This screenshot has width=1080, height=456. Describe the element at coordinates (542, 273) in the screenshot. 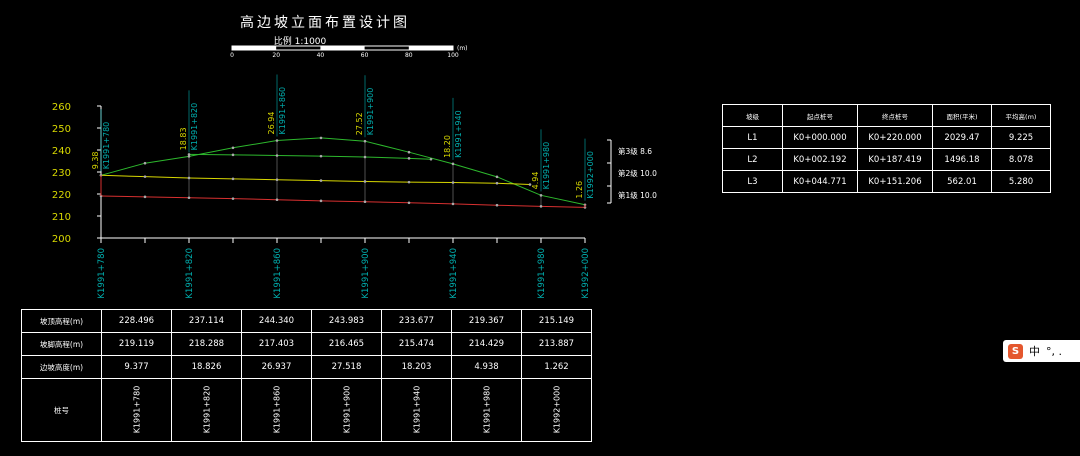

I see `x-stake-label: K1991+980` at that location.